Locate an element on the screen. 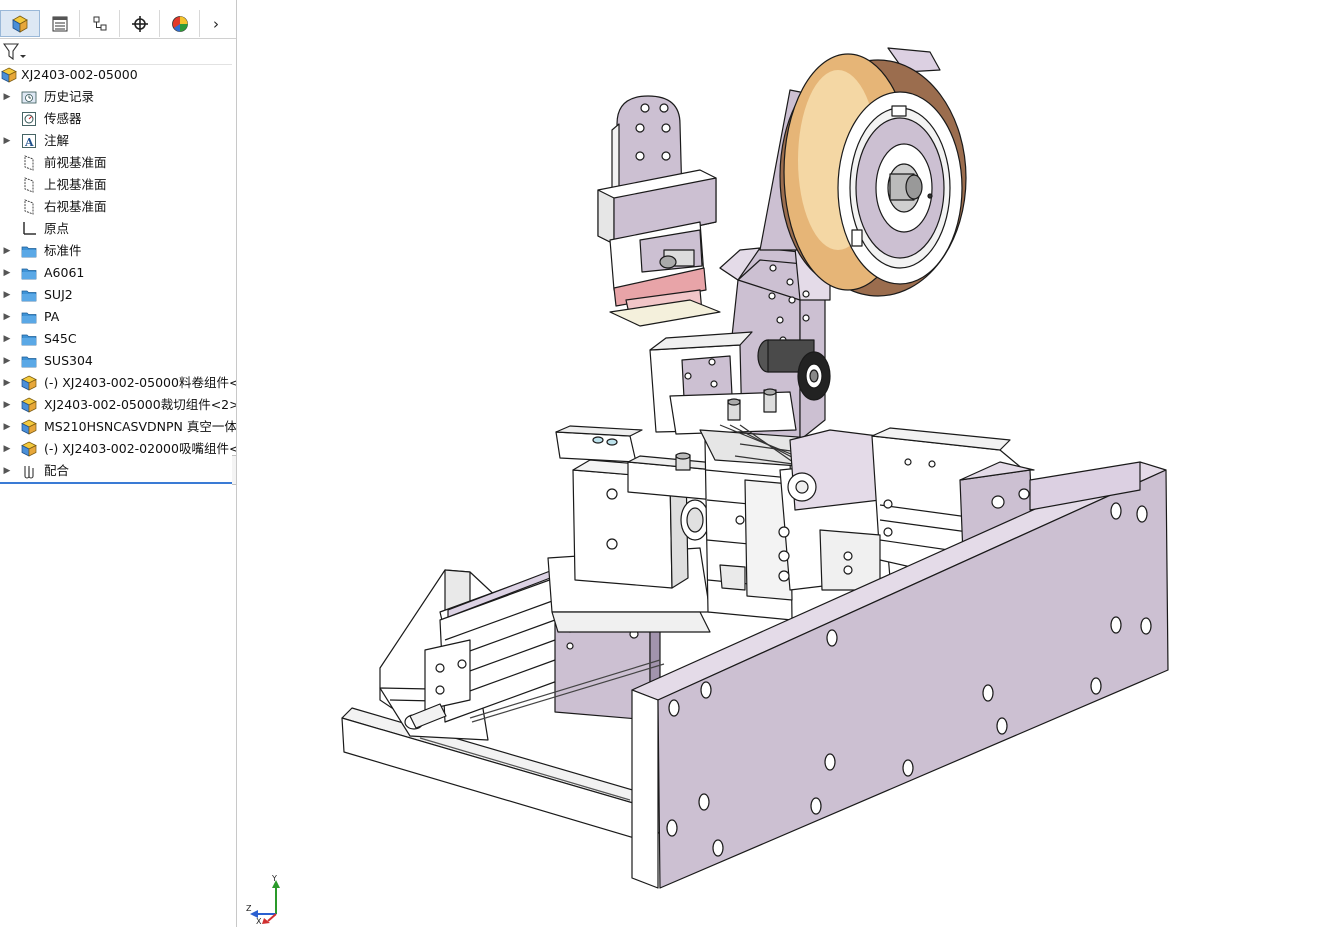 The height and width of the screenshot is (927, 1326). tree-item-label: PA is located at coordinates (52, 316).